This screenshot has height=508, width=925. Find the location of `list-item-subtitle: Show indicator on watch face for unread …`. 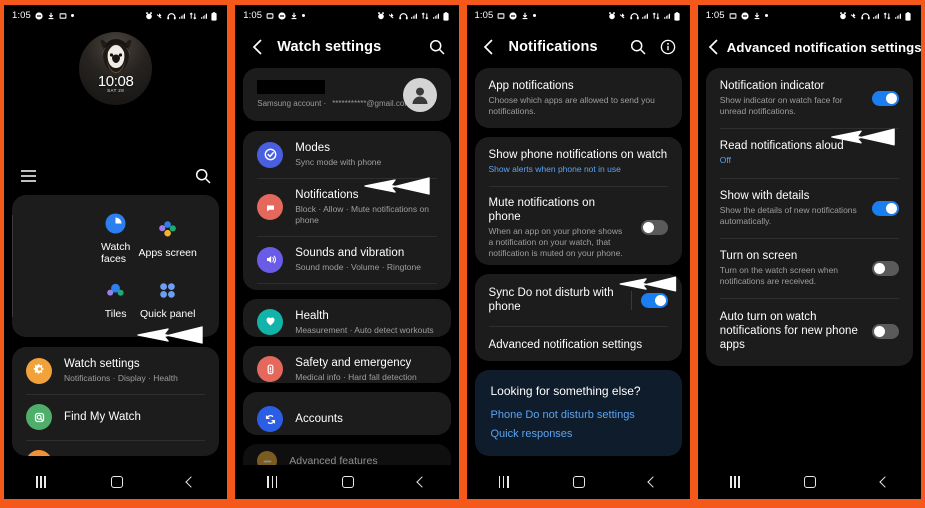

list-item-subtitle: Show indicator on watch face for unread … is located at coordinates (781, 105).